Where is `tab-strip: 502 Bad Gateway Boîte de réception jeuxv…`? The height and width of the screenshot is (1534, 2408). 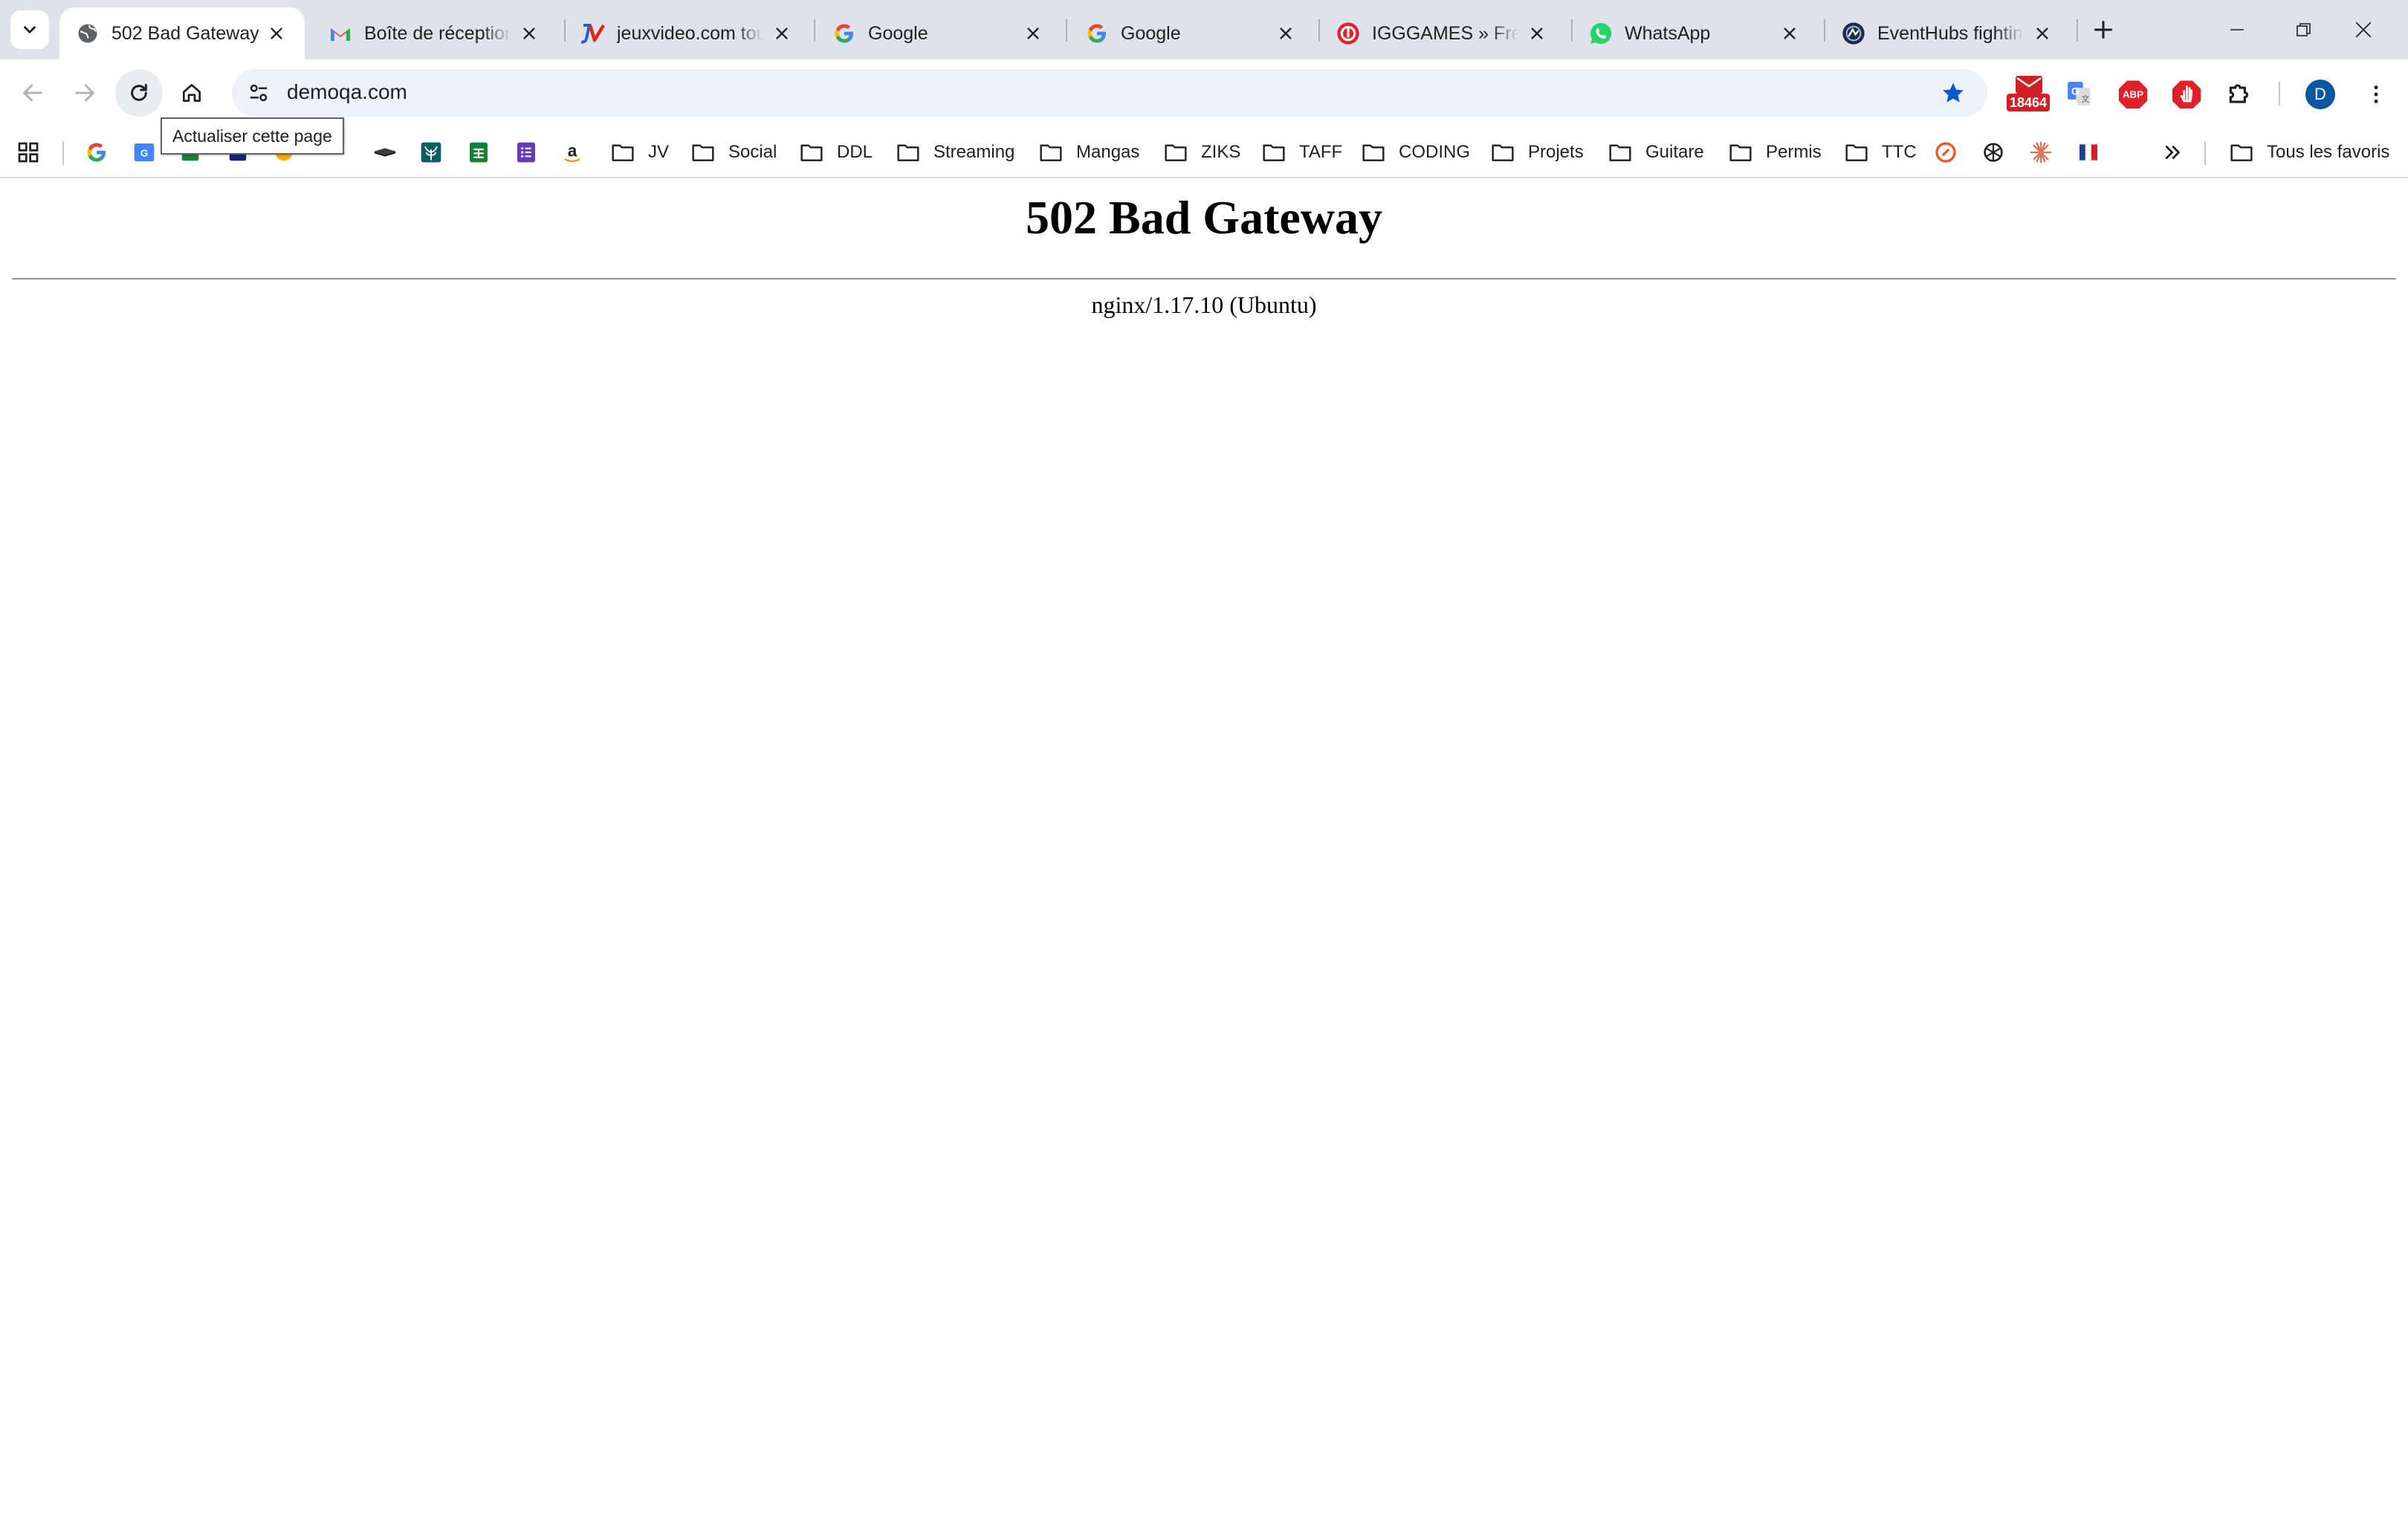 tab-strip: 502 Bad Gateway Boîte de réception jeuxv… is located at coordinates (1204, 29).